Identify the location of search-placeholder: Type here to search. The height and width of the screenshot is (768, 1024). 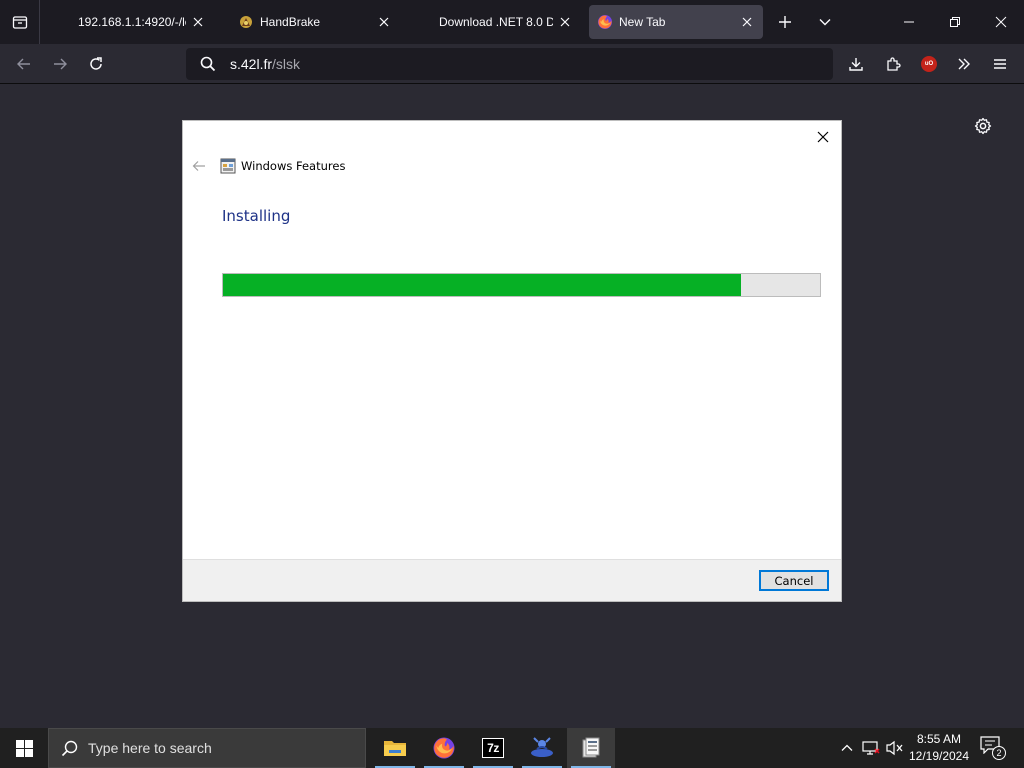
(150, 748).